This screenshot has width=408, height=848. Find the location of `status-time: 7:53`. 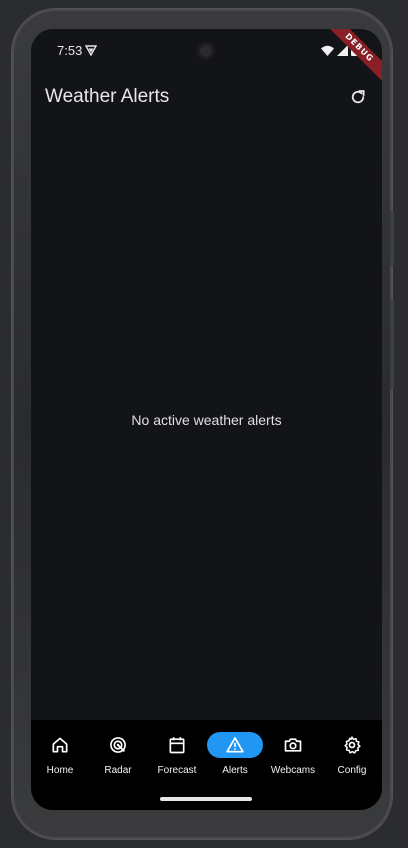

status-time: 7:53 is located at coordinates (70, 50).